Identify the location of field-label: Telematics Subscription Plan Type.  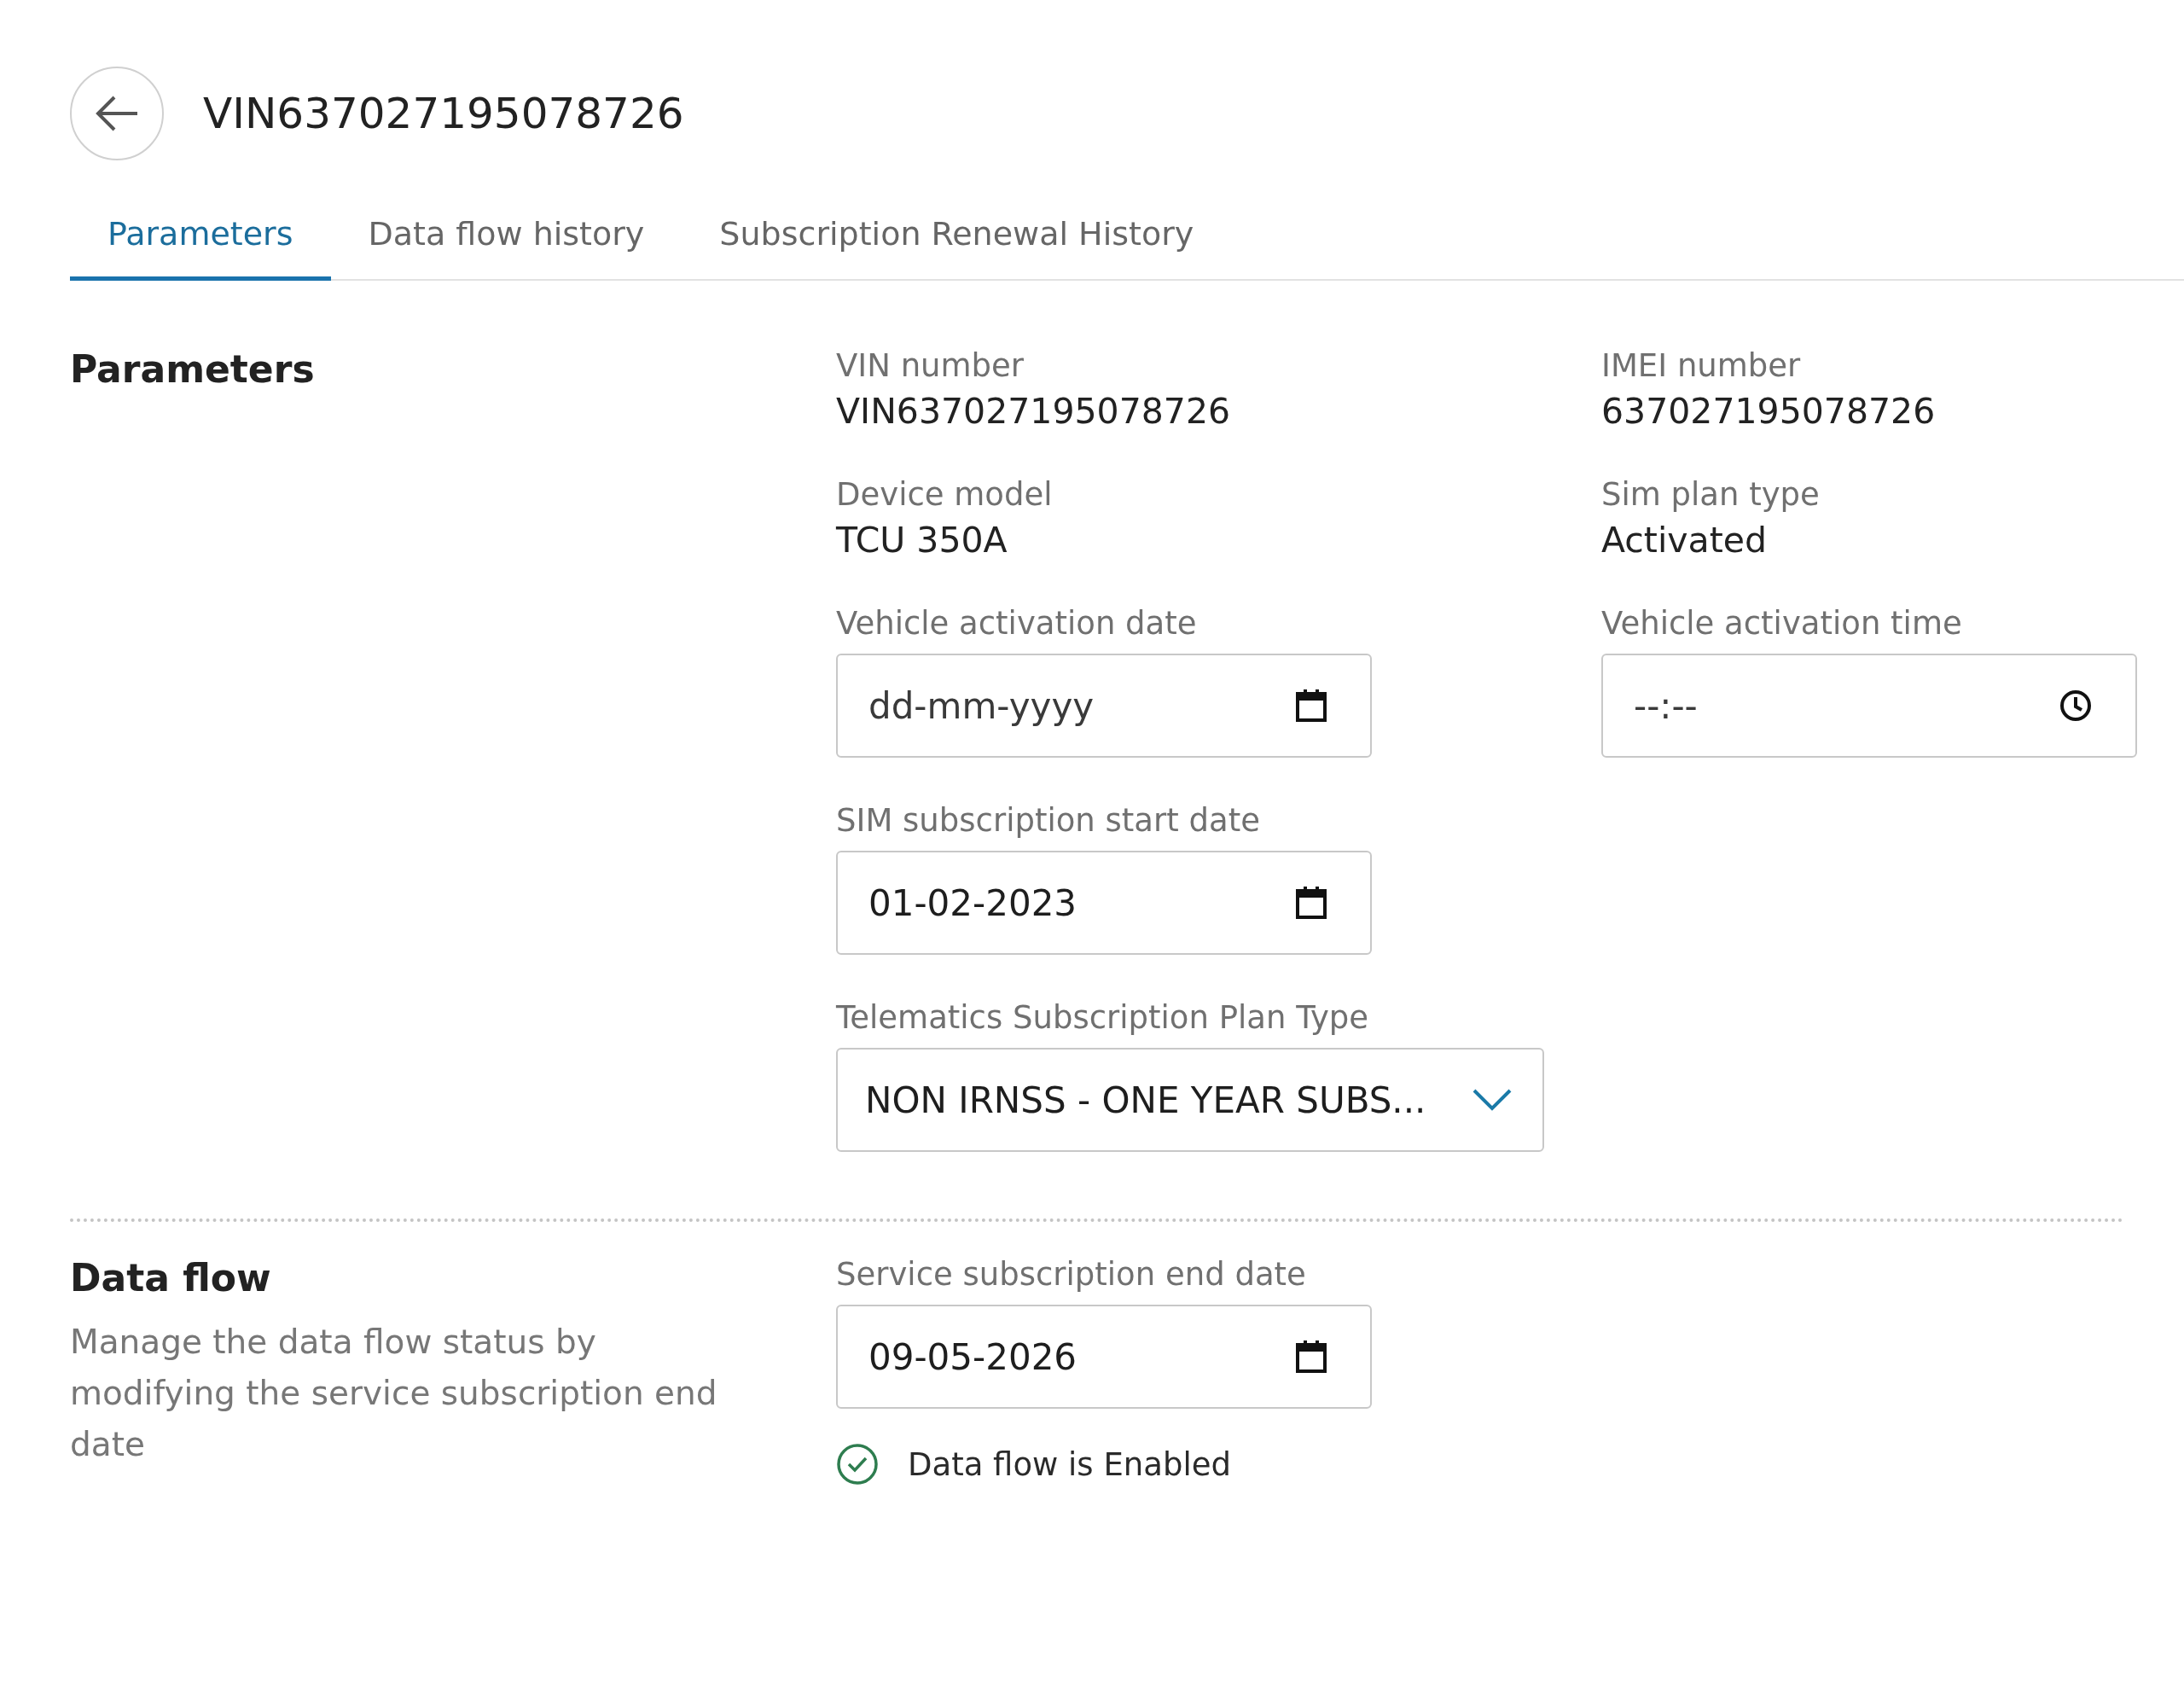
(1103, 1017).